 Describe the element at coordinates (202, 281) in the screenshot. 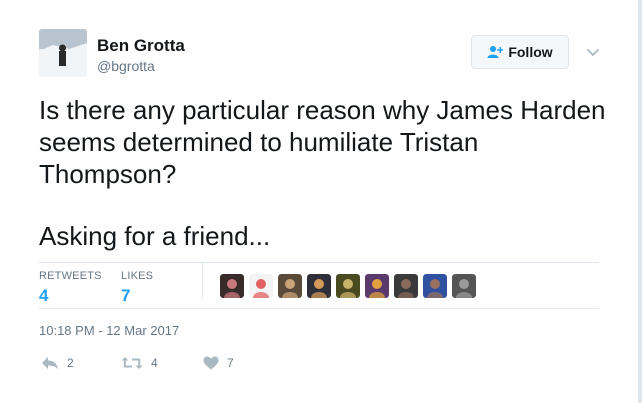

I see `stats-separator` at that location.